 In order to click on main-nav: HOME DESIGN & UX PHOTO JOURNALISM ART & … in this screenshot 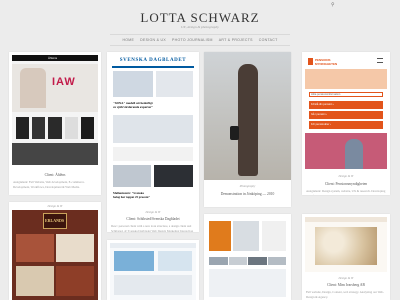, I will do `click(200, 40)`.